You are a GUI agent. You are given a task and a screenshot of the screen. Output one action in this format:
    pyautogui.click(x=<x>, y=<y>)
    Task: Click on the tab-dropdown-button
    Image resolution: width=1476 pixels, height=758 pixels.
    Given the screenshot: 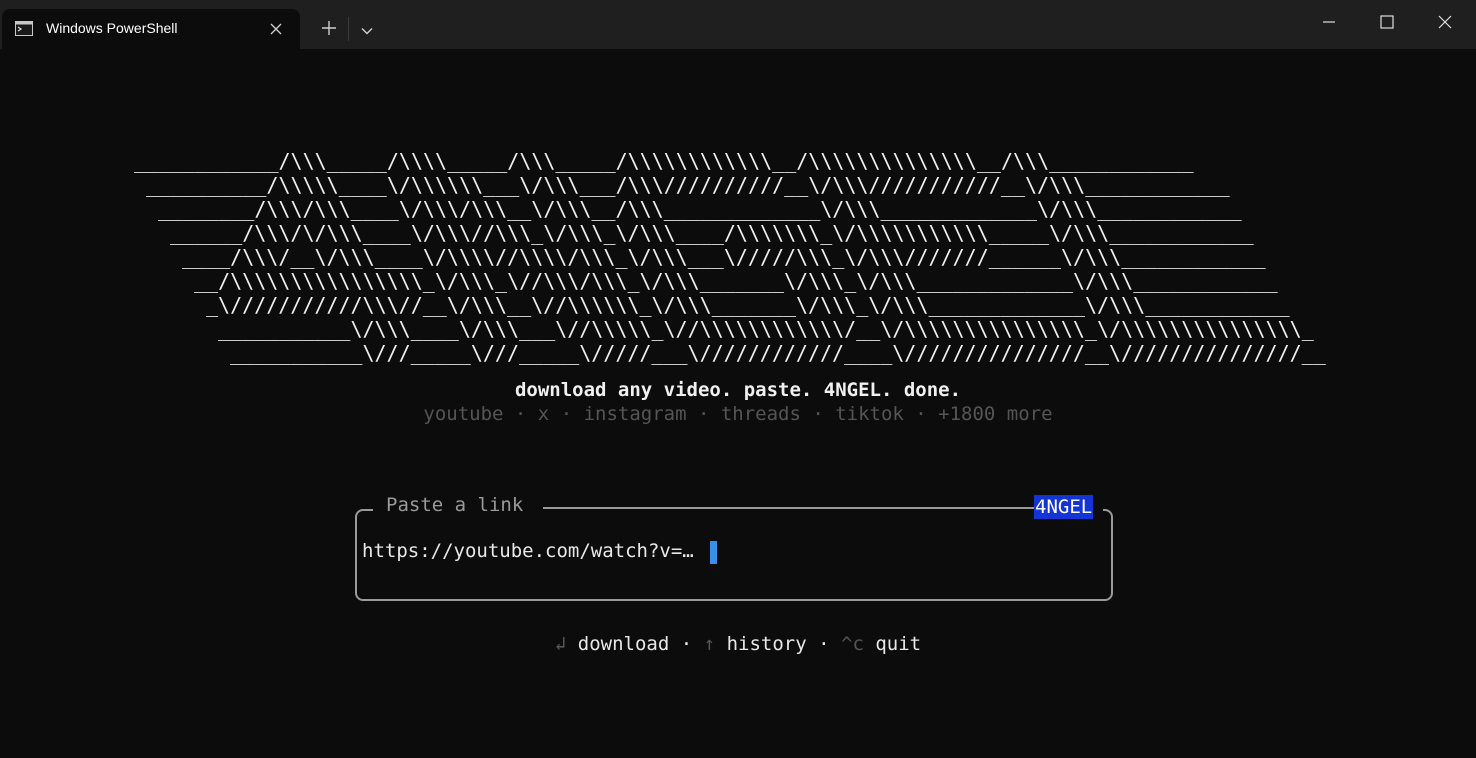 What is the action you would take?
    pyautogui.click(x=367, y=29)
    